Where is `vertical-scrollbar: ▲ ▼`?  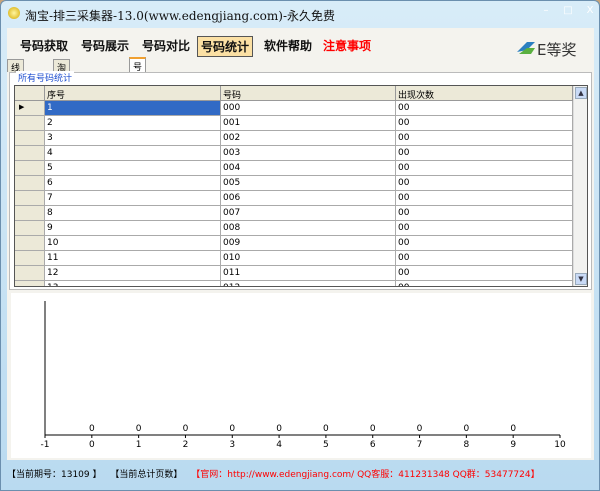 vertical-scrollbar: ▲ ▼ is located at coordinates (580, 186).